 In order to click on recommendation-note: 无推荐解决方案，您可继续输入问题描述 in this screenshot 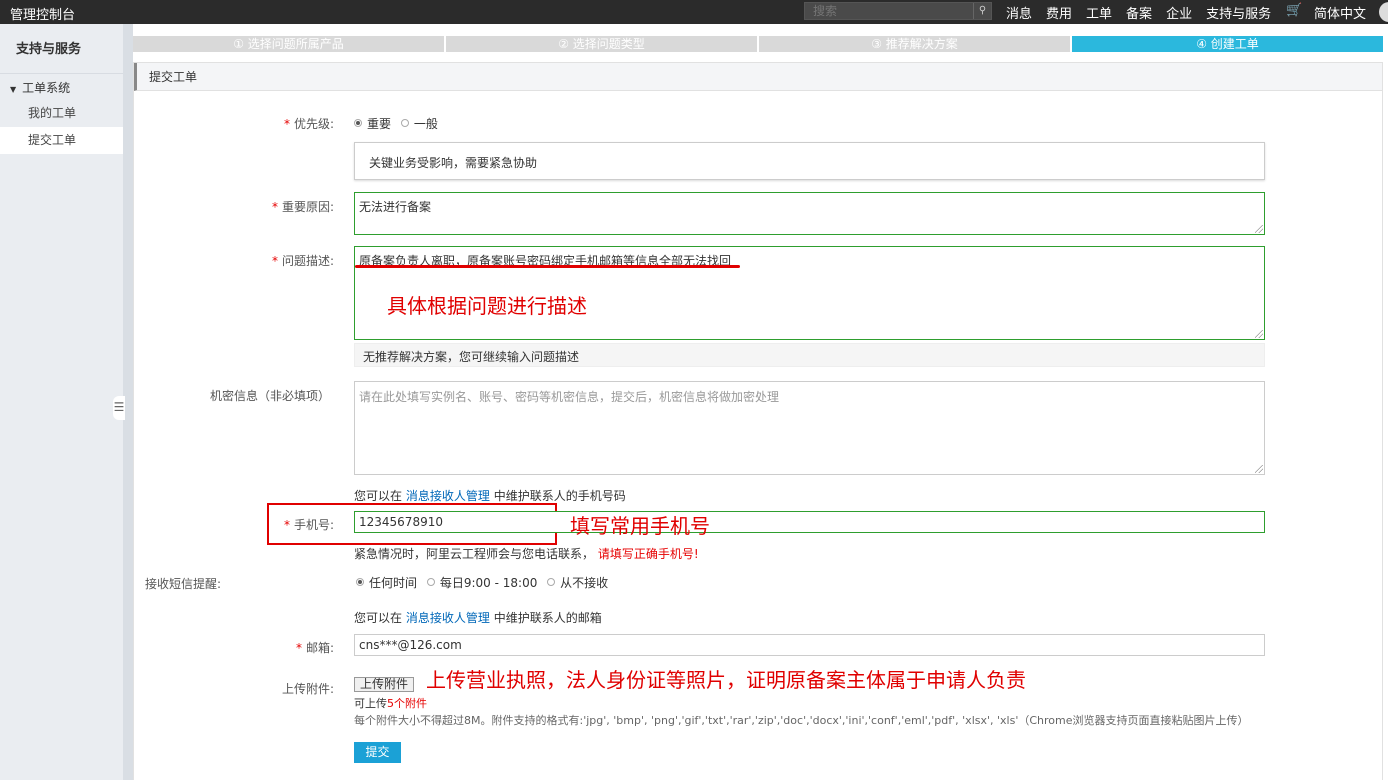, I will do `click(809, 355)`.